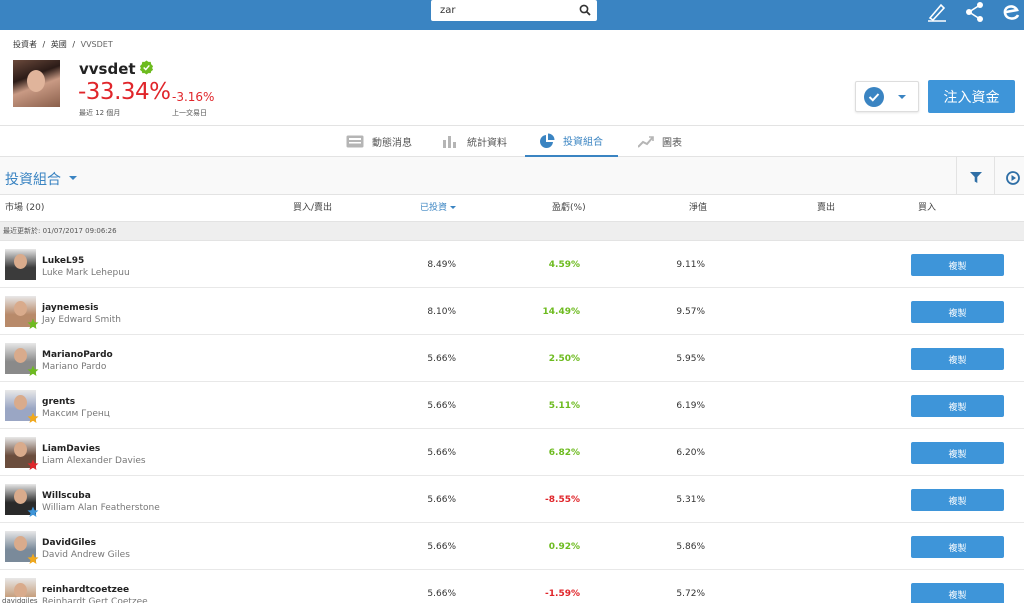  I want to click on net-value: 5.86%, so click(690, 547).